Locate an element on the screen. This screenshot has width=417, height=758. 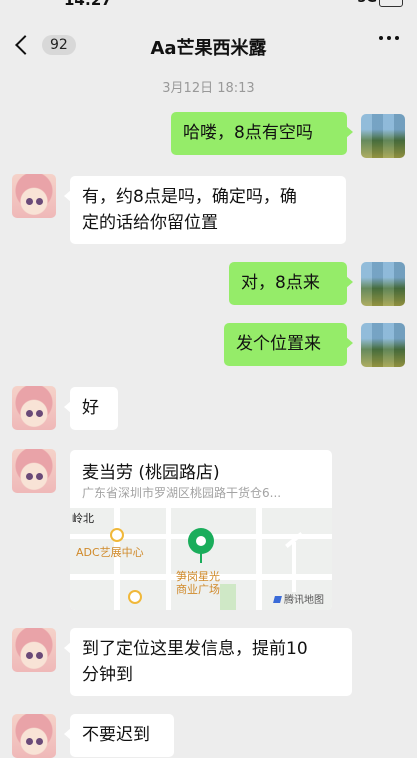
map-label: ADC艺展中心 is located at coordinates (110, 552).